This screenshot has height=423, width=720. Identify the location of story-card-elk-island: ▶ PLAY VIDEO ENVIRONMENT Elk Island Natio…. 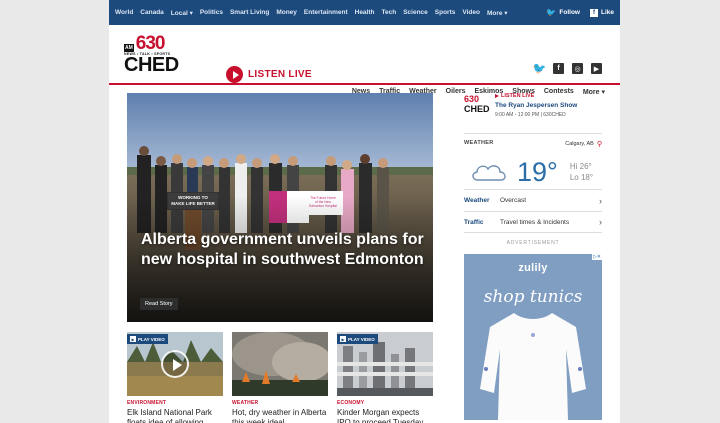
(175, 377).